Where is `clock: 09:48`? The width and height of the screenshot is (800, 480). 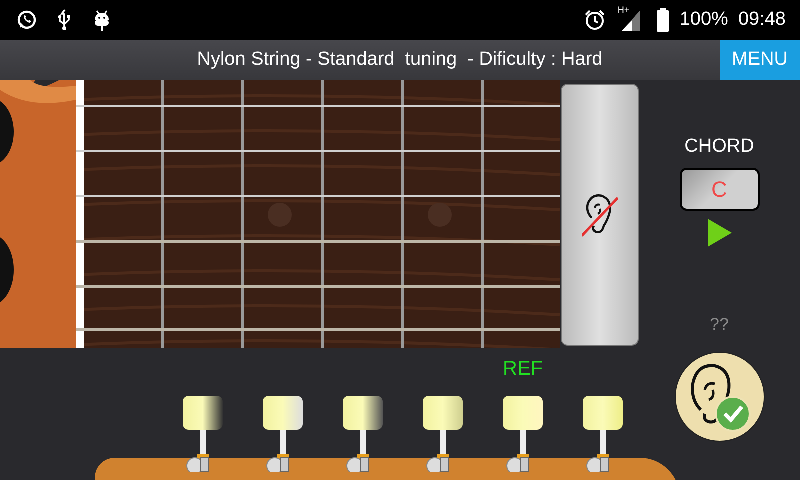 clock: 09:48 is located at coordinates (762, 20).